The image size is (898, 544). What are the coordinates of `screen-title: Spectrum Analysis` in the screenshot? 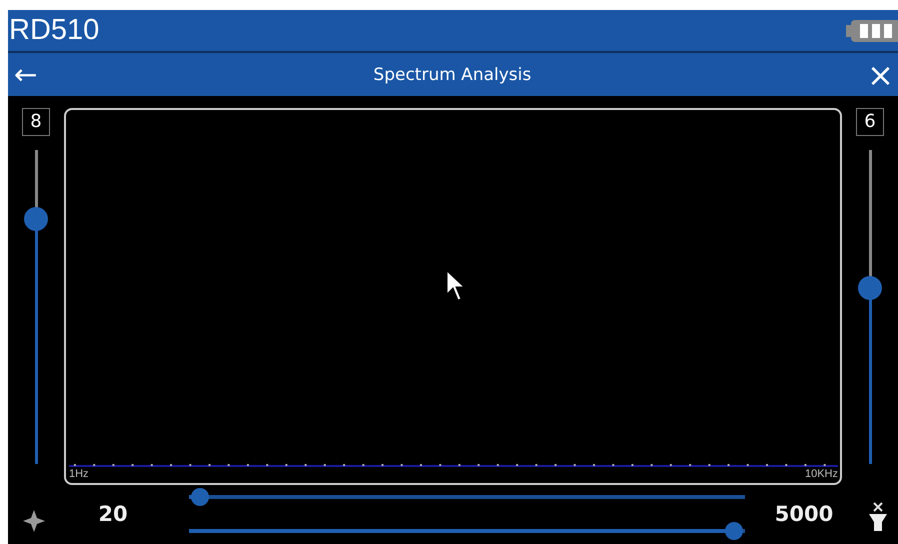 It's located at (452, 74).